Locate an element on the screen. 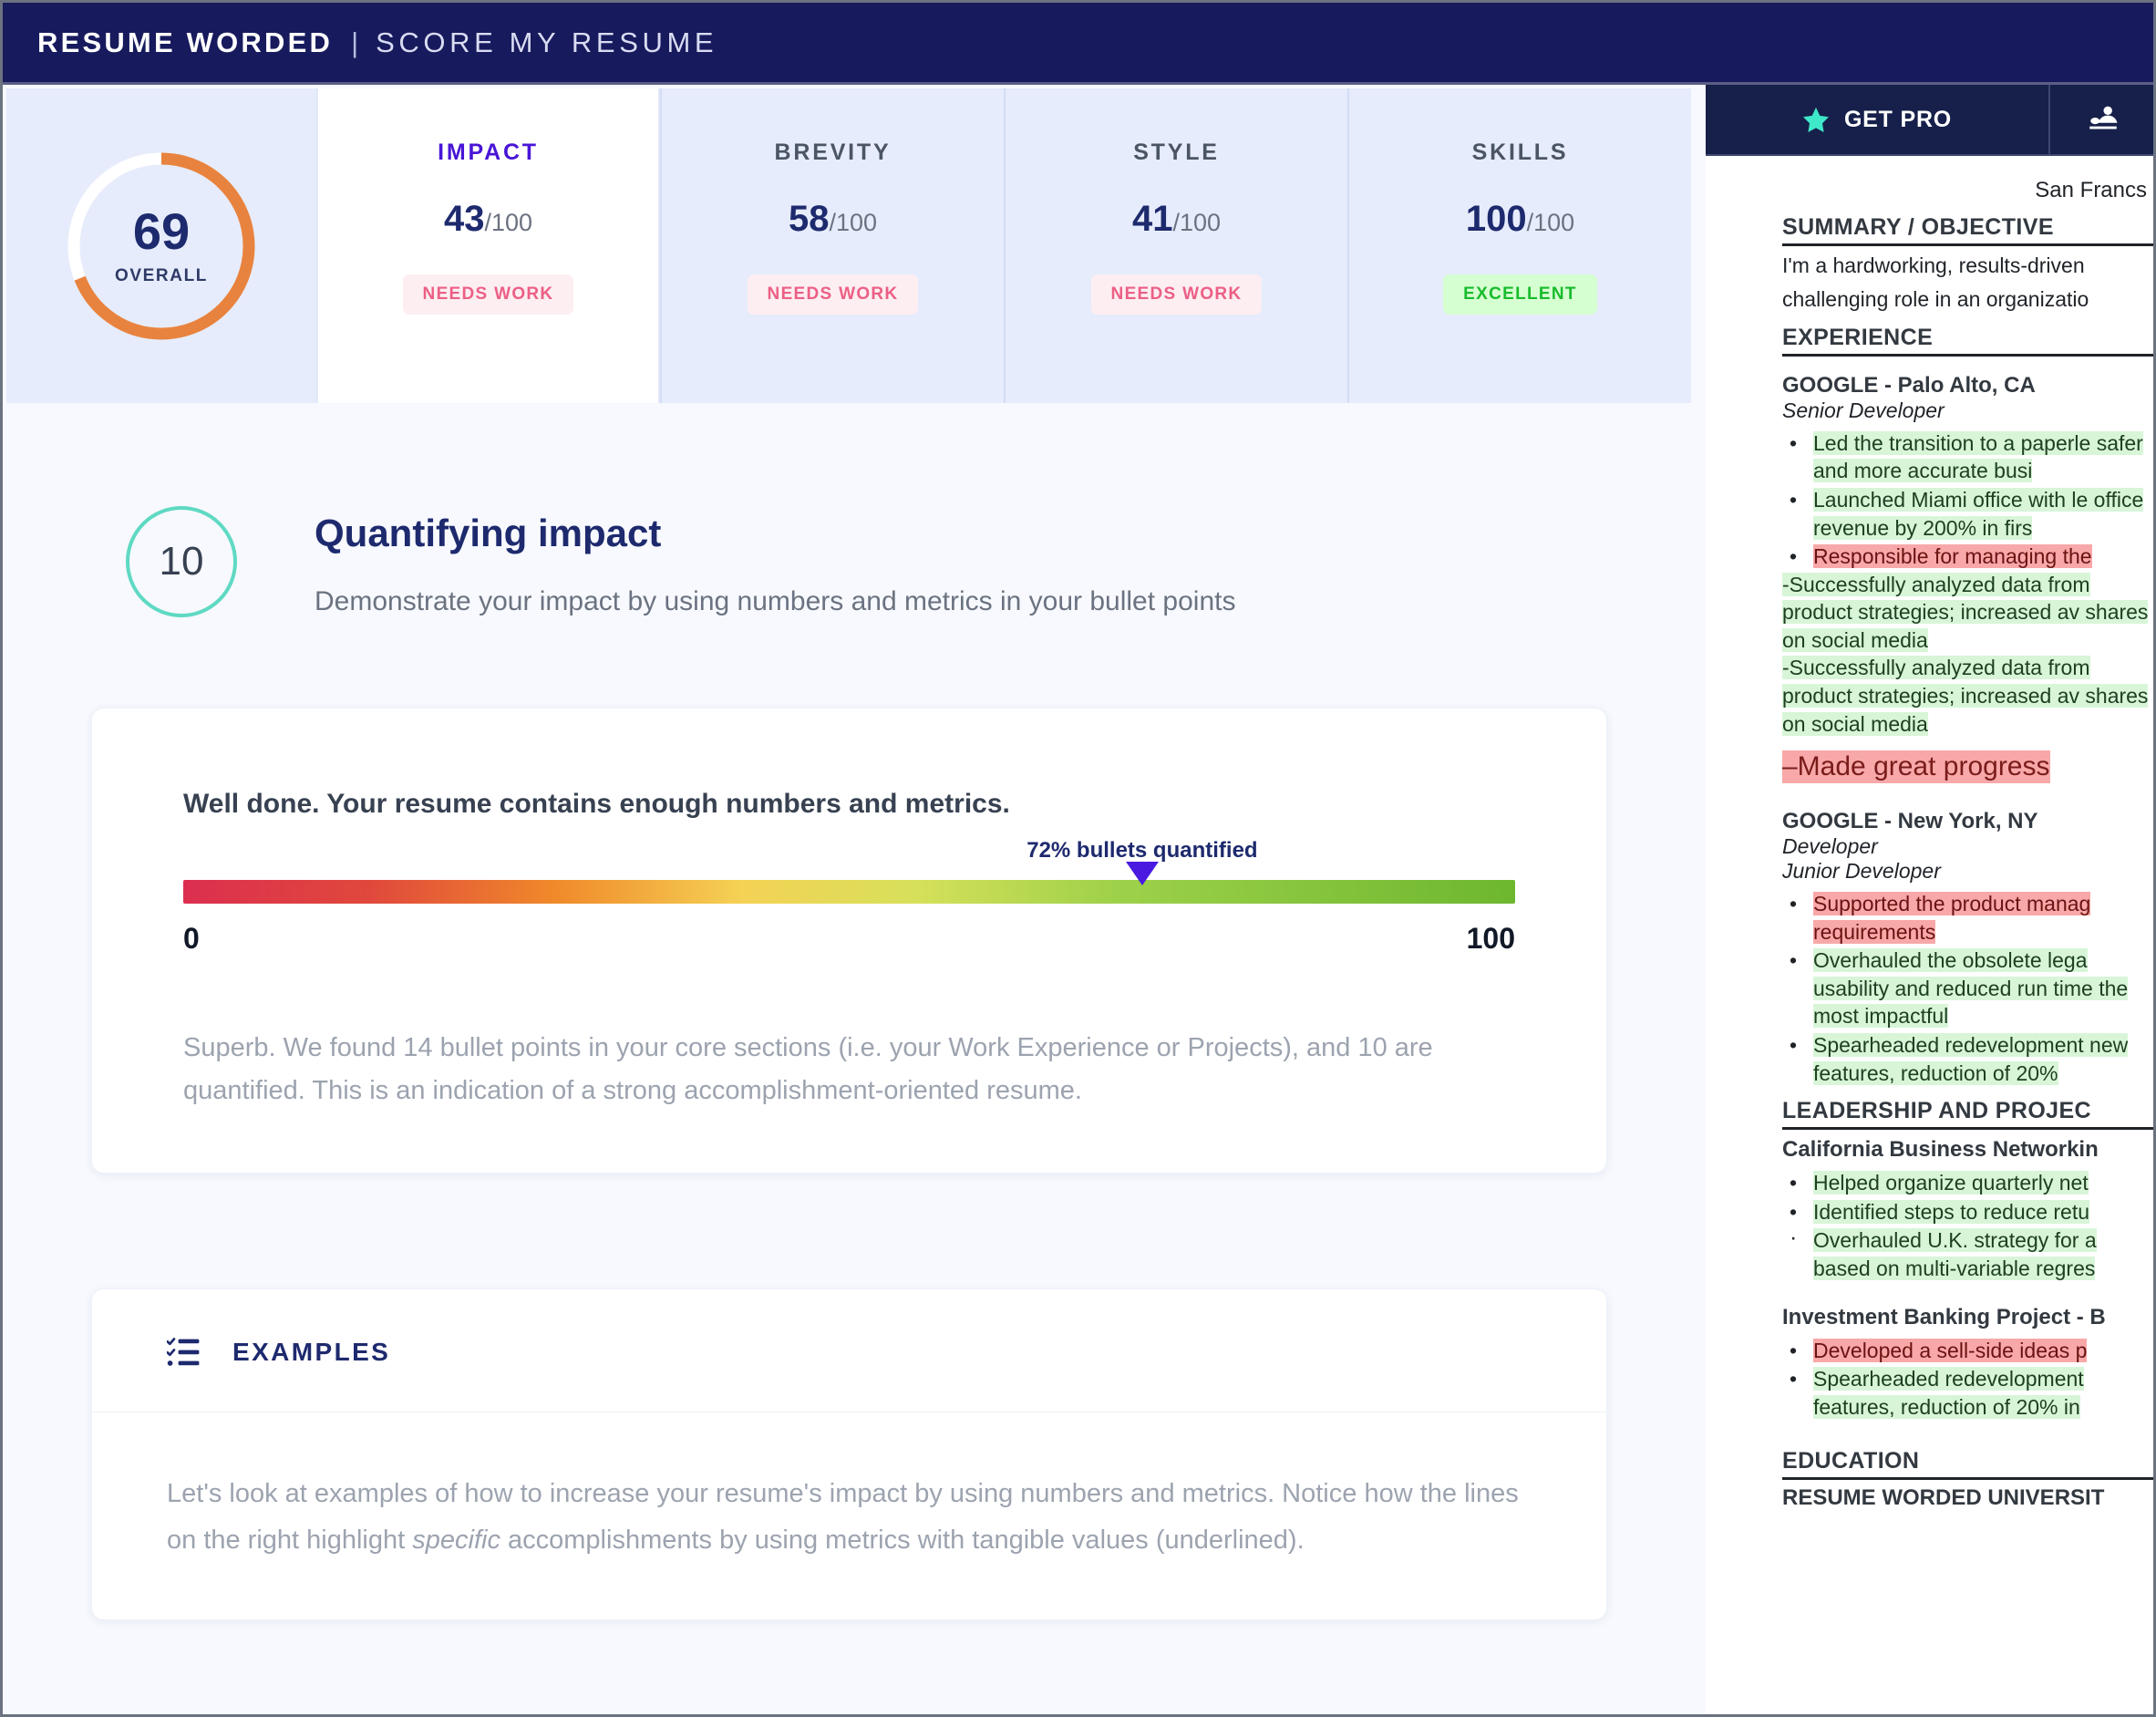 The image size is (2156, 1717). list-item: Developed a sell-side ideas p is located at coordinates (1967, 1351).